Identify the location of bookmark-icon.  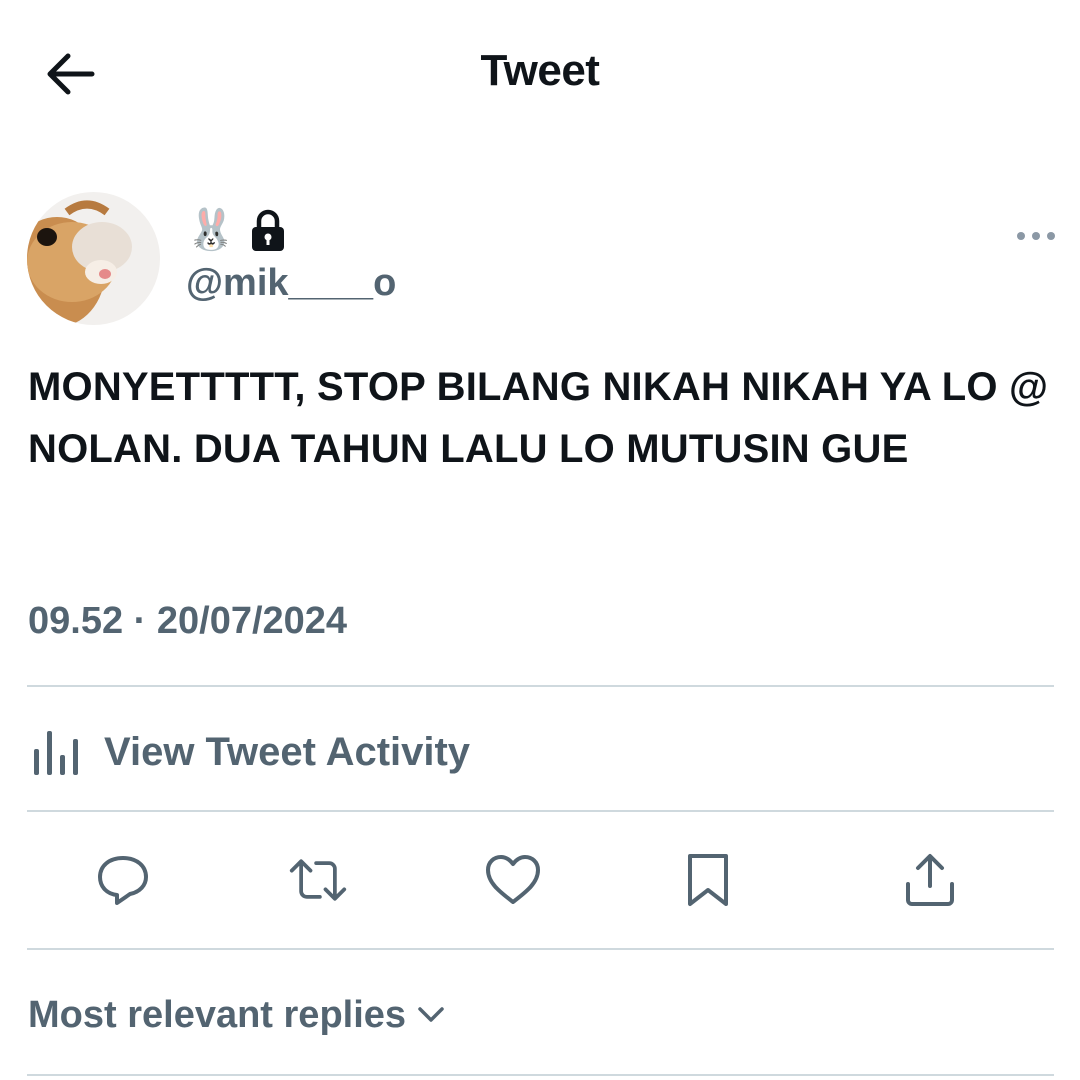
(708, 880).